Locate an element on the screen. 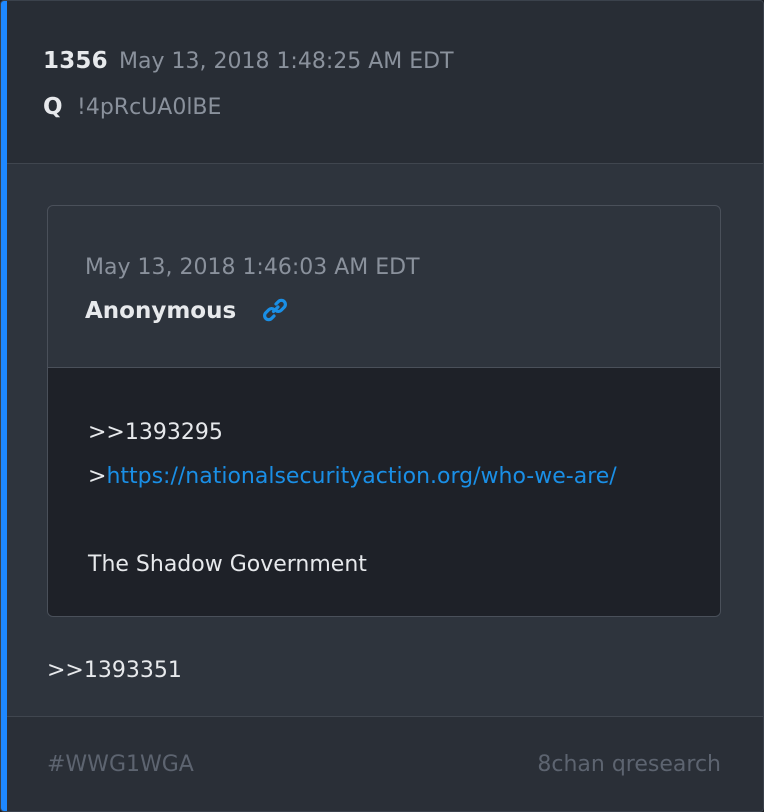  link-icon is located at coordinates (275, 310).